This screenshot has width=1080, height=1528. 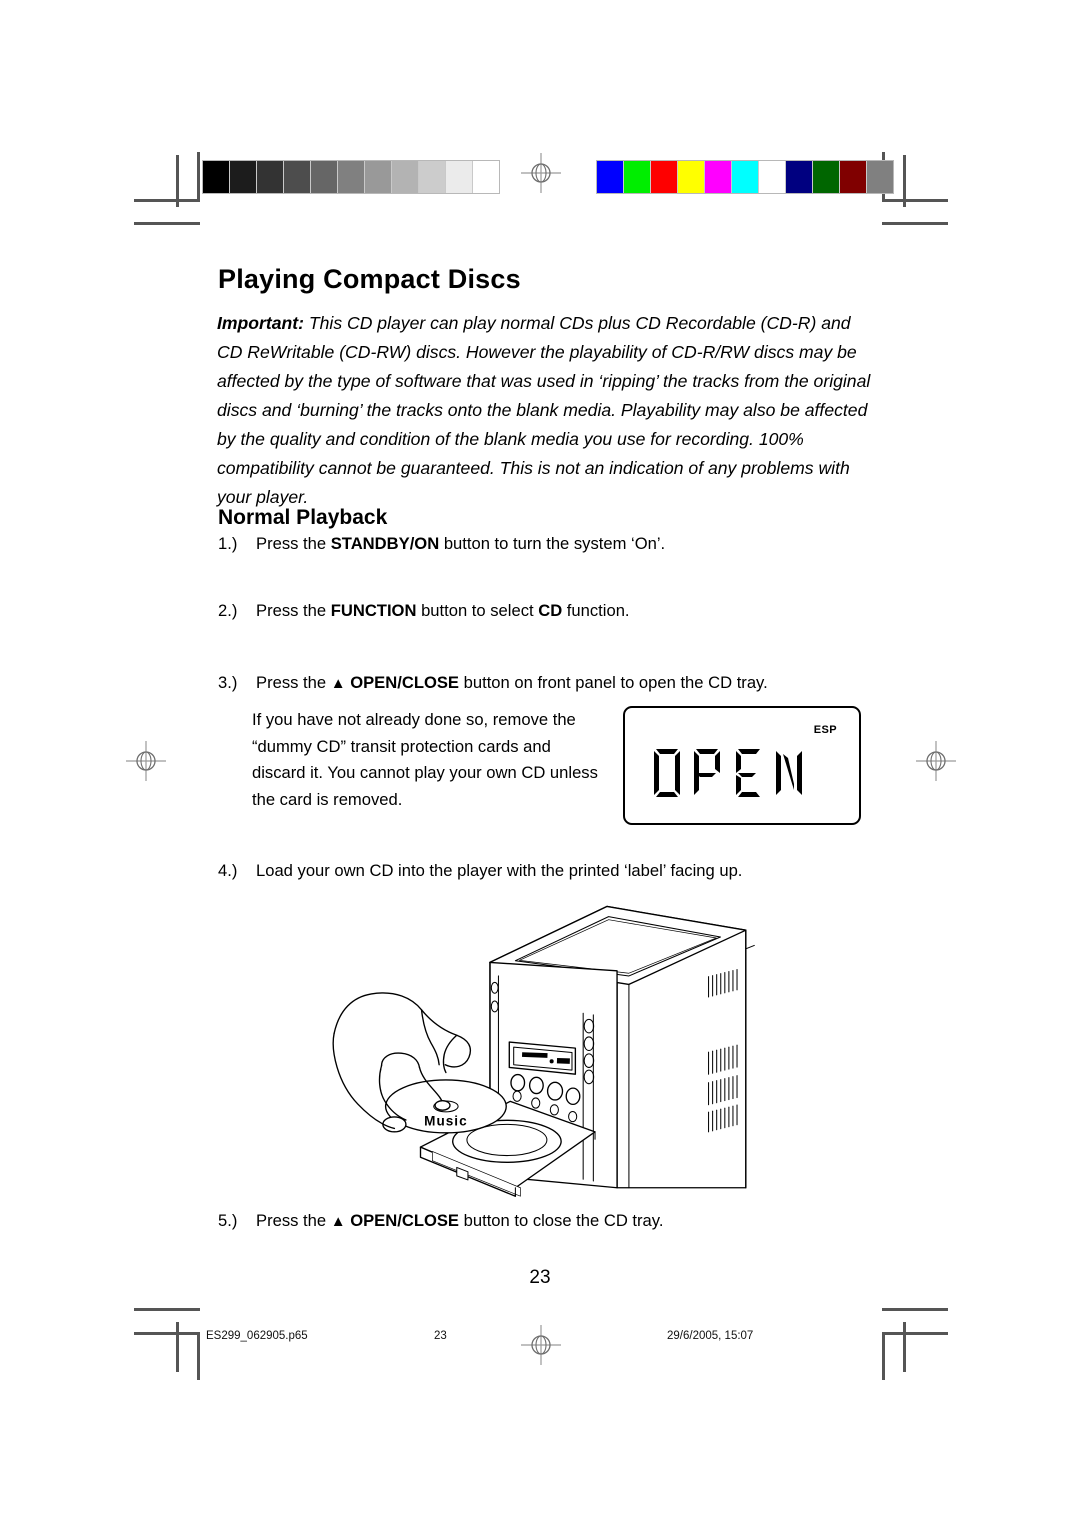 I want to click on page-number: 23, so click(x=540, y=1277).